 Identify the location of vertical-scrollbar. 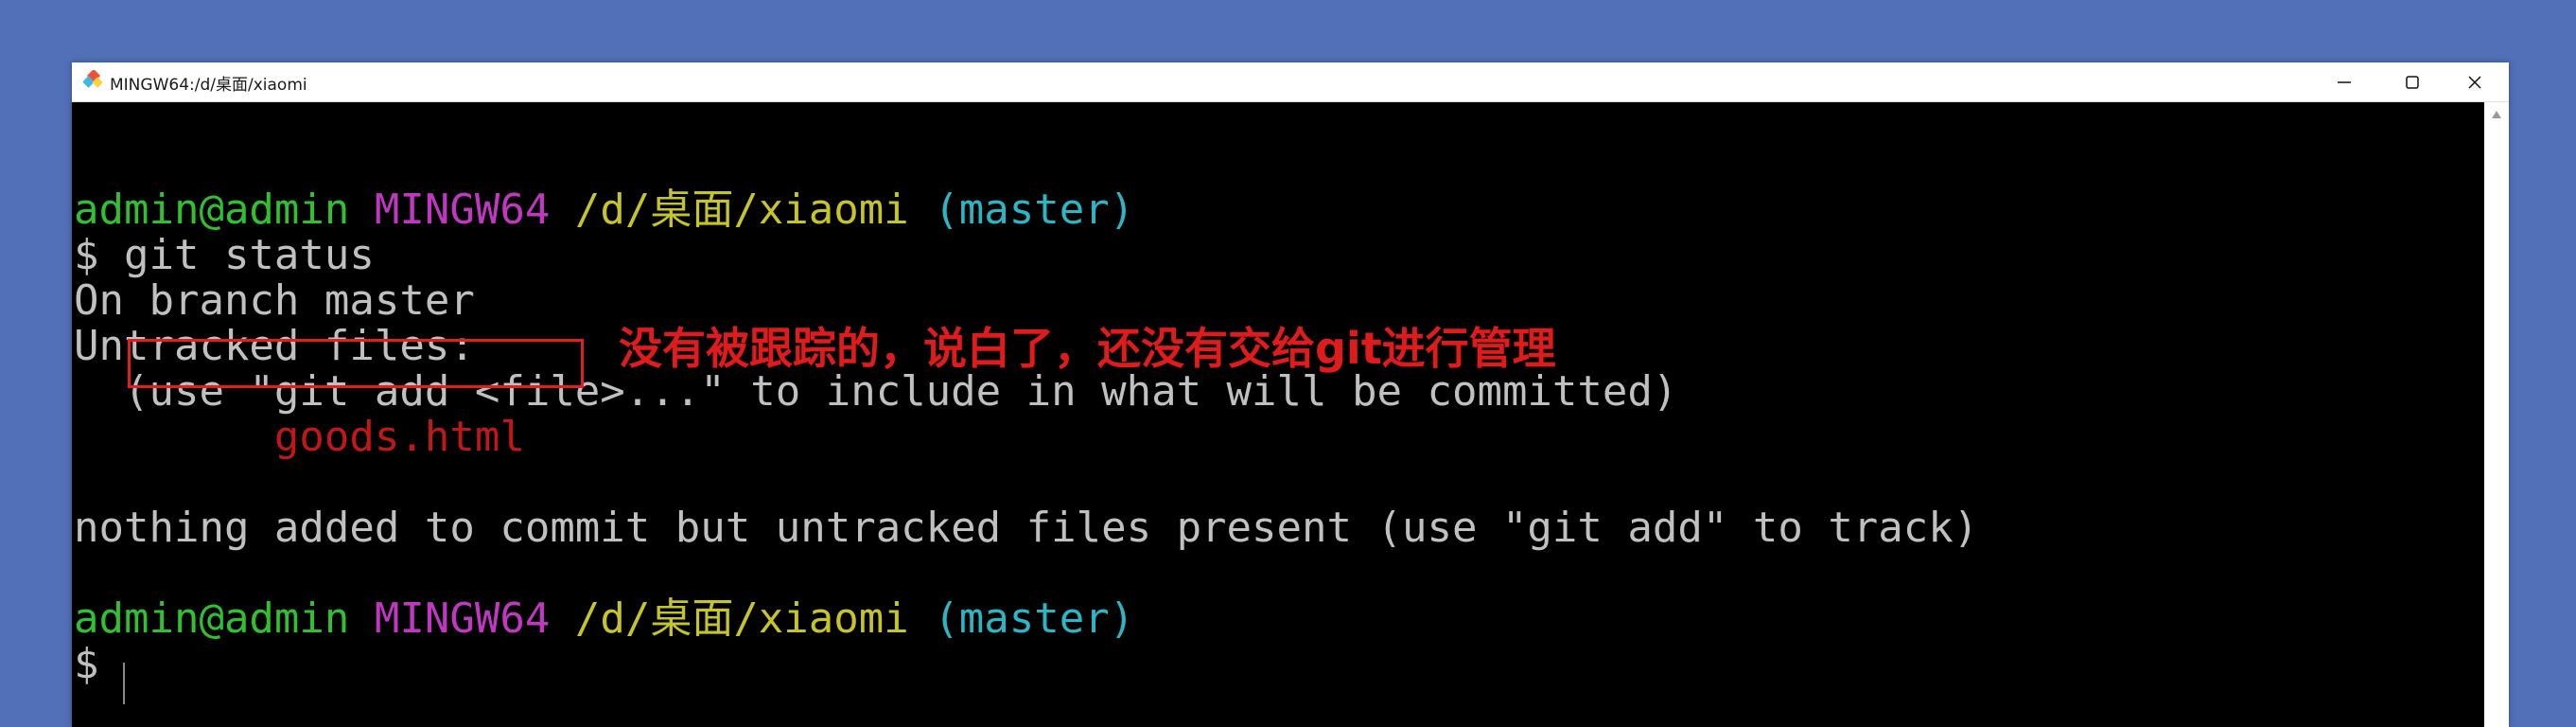
(2496, 414).